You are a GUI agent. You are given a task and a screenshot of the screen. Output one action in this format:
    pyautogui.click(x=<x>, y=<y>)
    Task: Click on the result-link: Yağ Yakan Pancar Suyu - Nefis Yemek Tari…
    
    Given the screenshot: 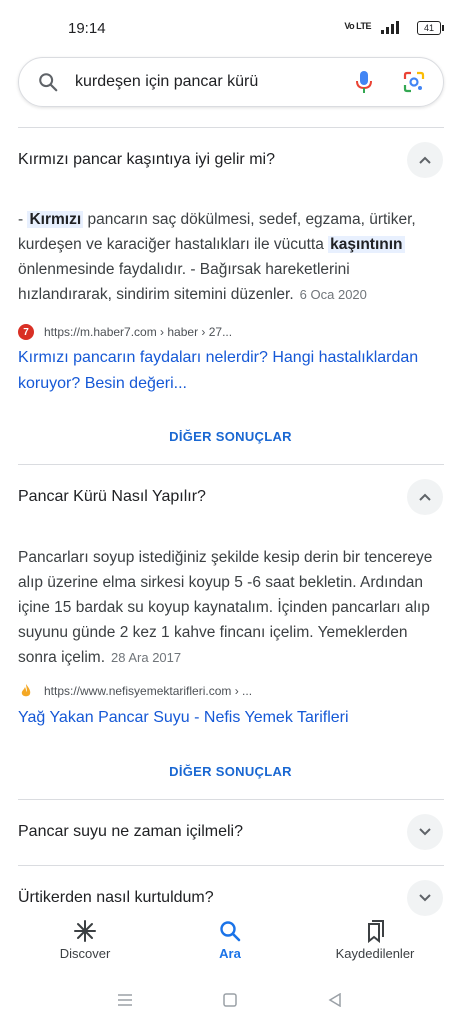 What is the action you would take?
    pyautogui.click(x=228, y=718)
    